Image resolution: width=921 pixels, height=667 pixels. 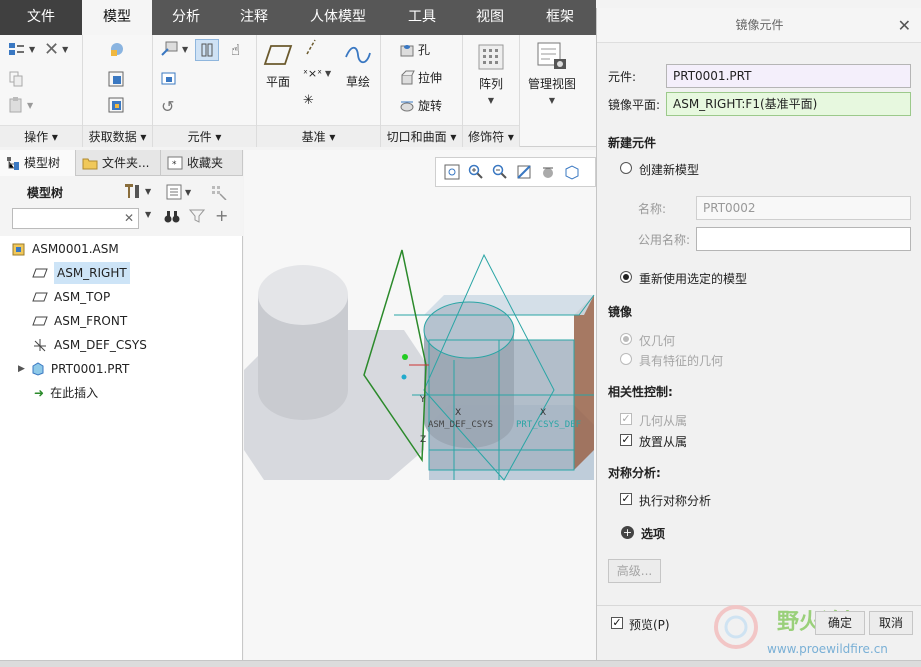 I want to click on repaint-button, so click(x=524, y=172).